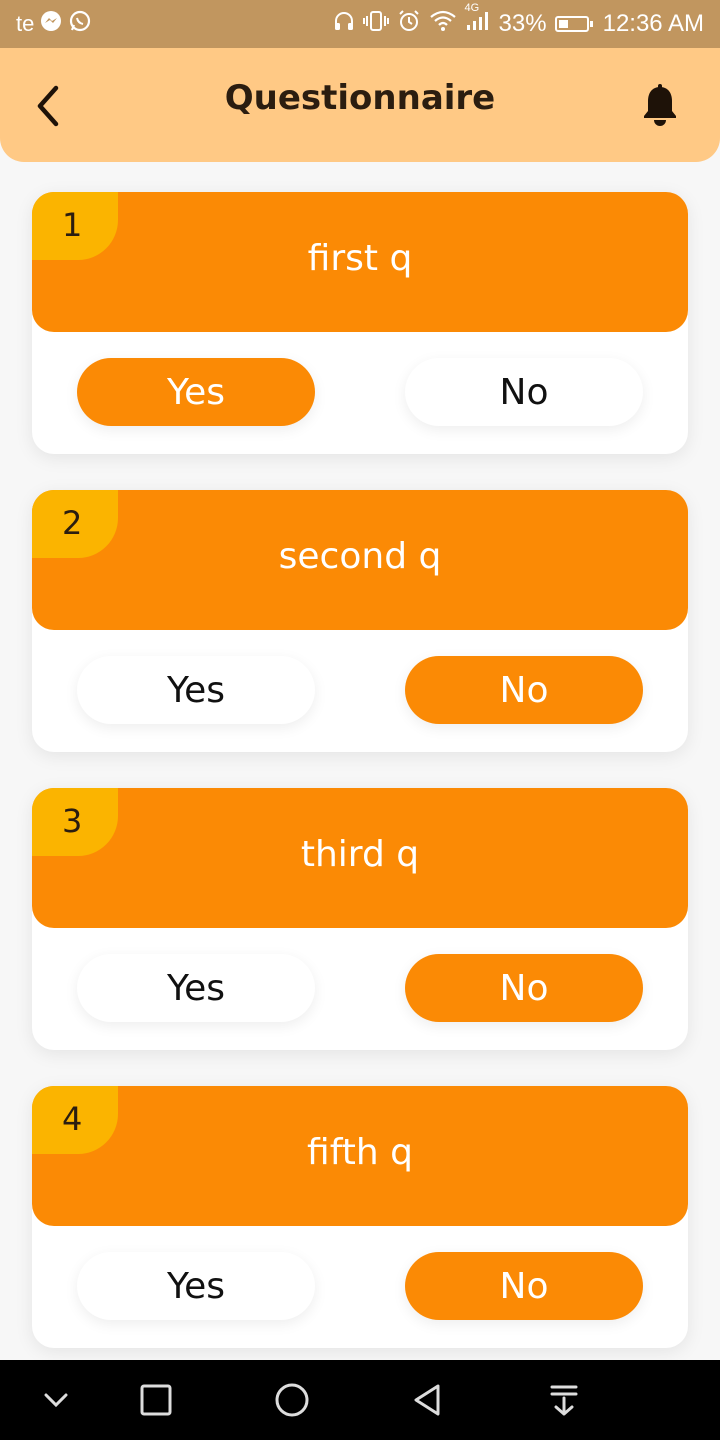 This screenshot has width=720, height=1440. I want to click on home-circle-icon, so click(292, 1400).